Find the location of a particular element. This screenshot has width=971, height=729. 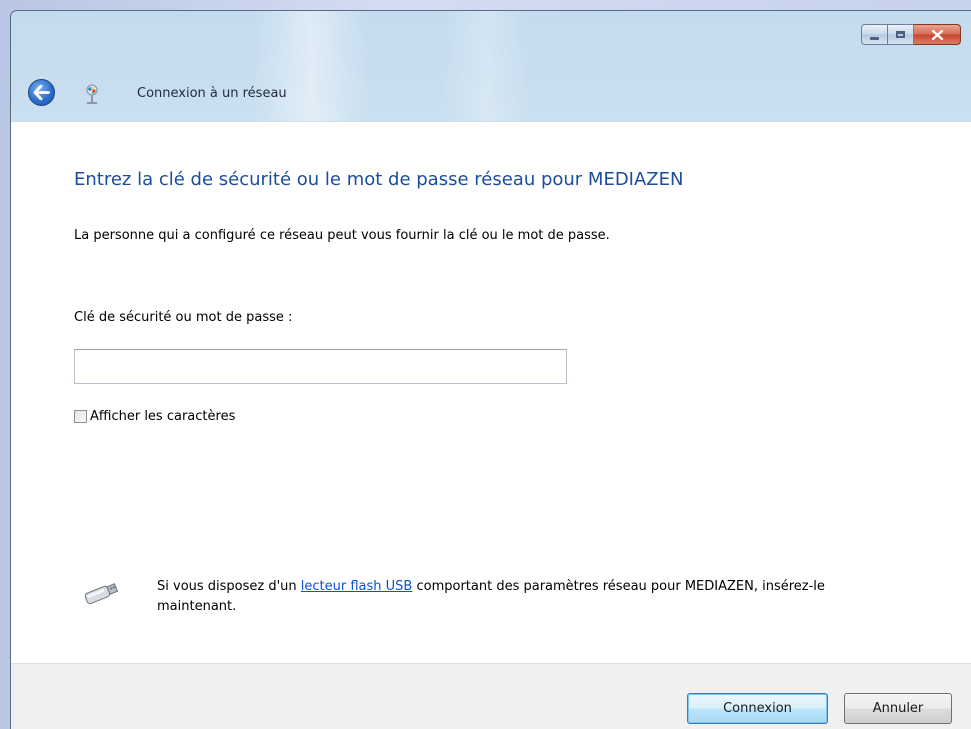

window-title: Connexion à un réseau is located at coordinates (212, 93).